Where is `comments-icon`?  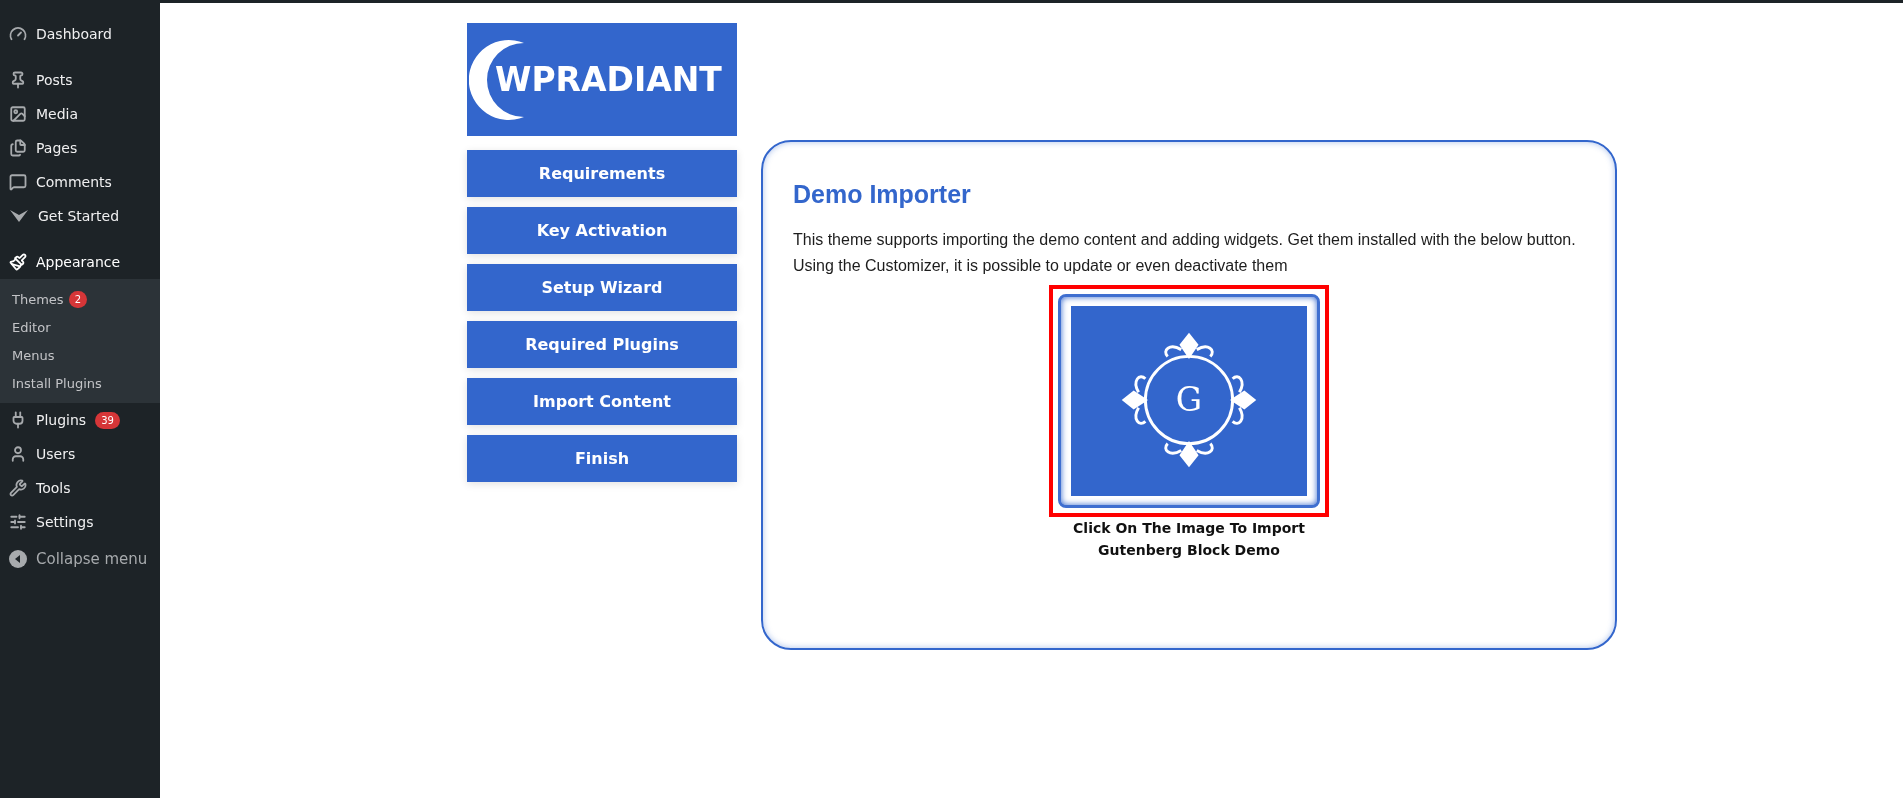
comments-icon is located at coordinates (18, 182).